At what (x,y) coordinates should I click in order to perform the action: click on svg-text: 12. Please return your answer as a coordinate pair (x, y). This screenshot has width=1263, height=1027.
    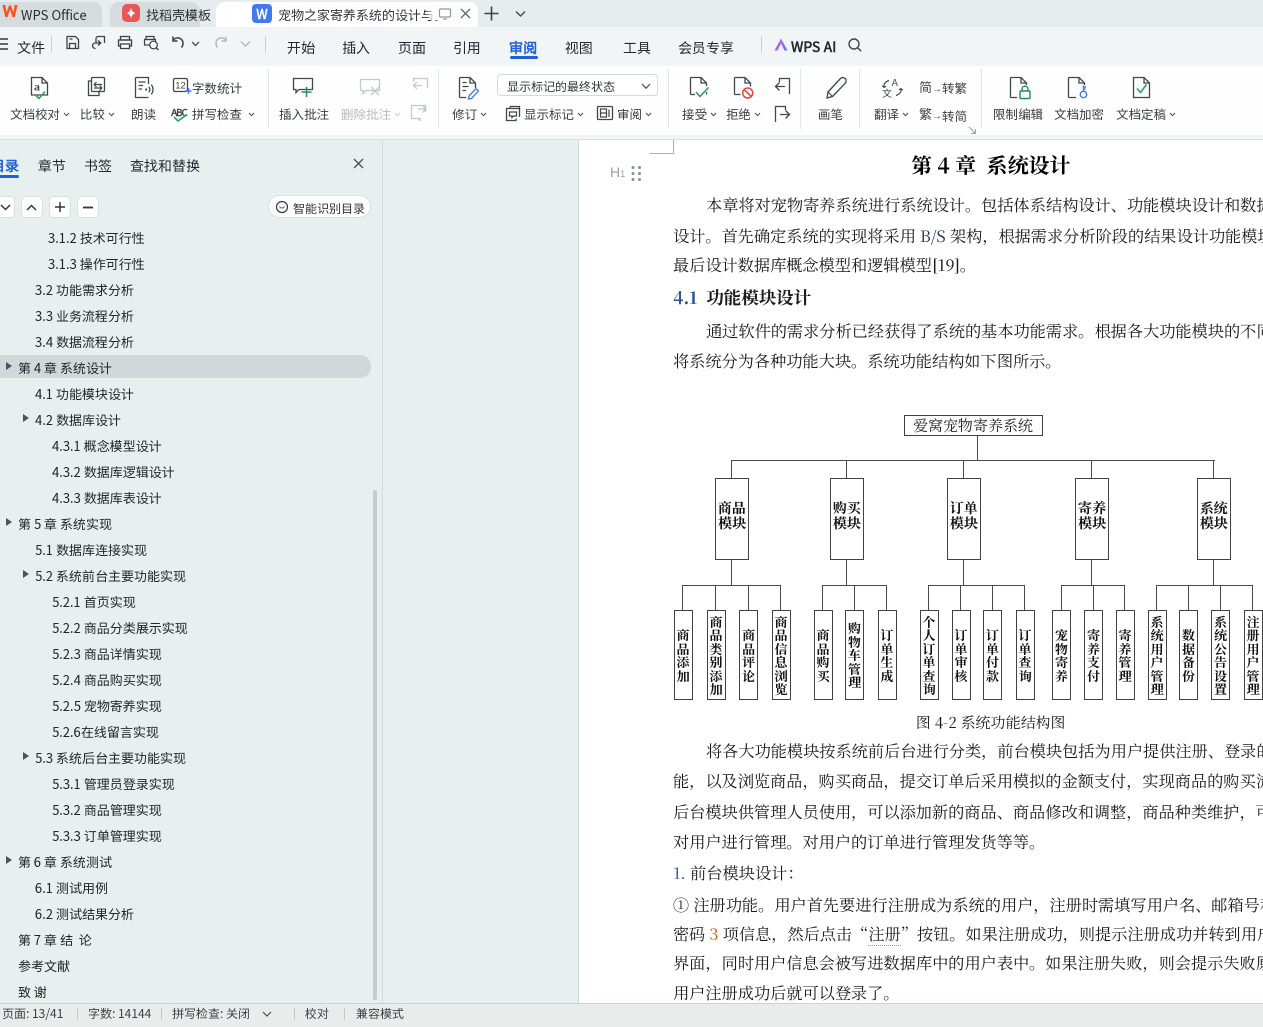
    Looking at the image, I should click on (180, 86).